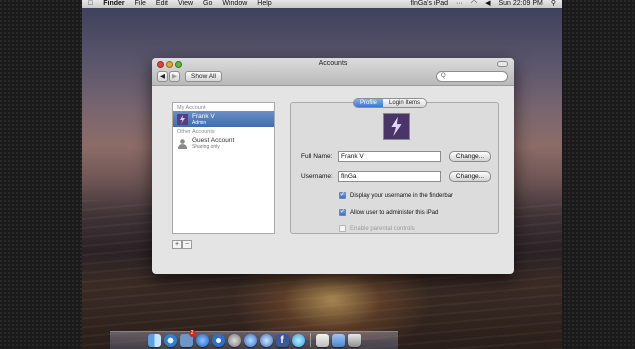 This screenshot has height=349, width=635. What do you see at coordinates (203, 76) in the screenshot?
I see `show-all-button: Show All` at bounding box center [203, 76].